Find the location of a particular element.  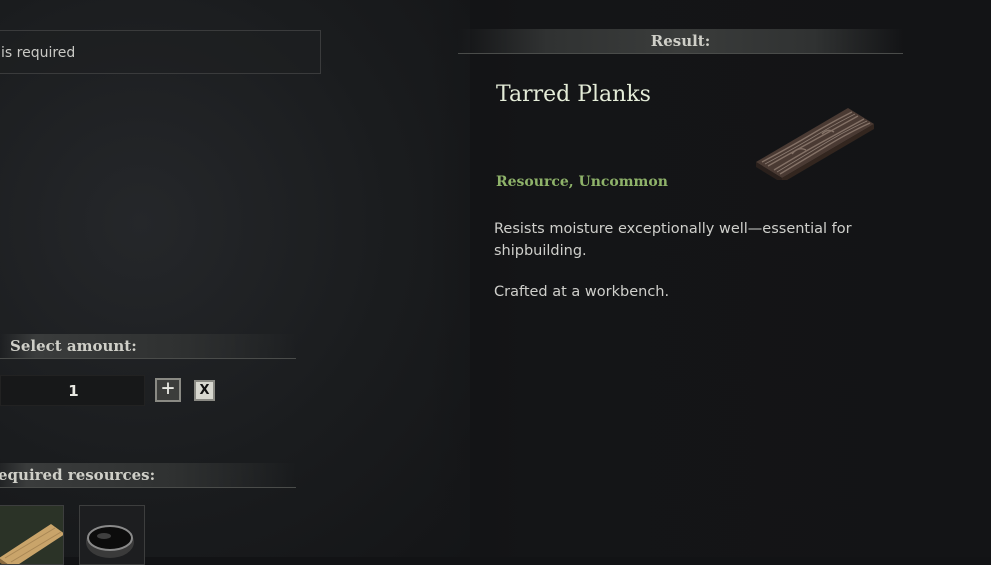

resources-header: equired resources: is located at coordinates (148, 475).